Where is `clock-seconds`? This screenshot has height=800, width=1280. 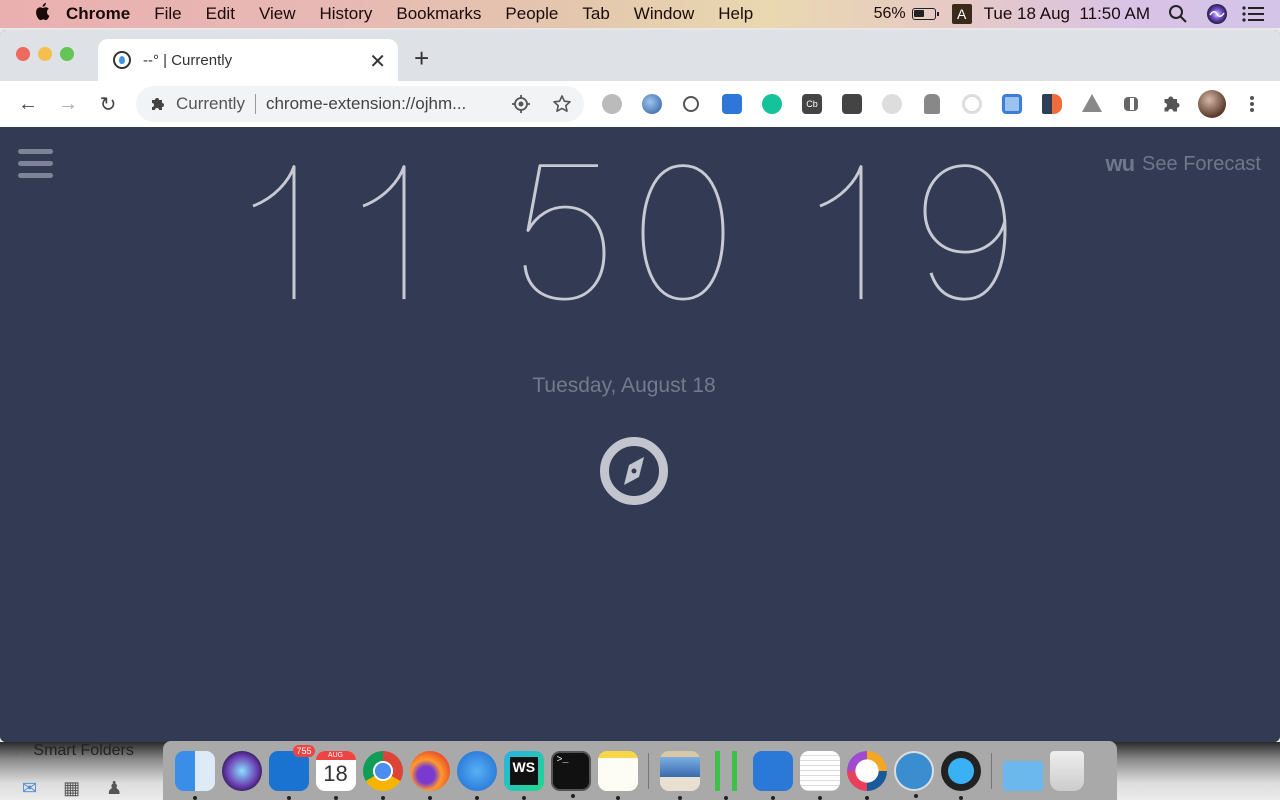 clock-seconds is located at coordinates (913, 232).